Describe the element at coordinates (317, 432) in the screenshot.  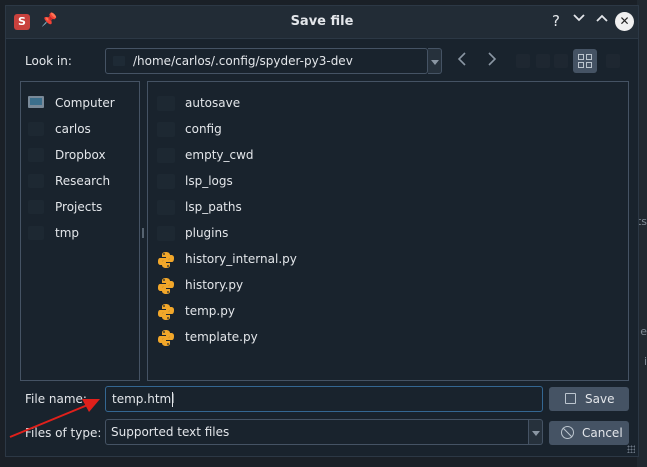
I see `file-type-combo: Supported text files` at that location.